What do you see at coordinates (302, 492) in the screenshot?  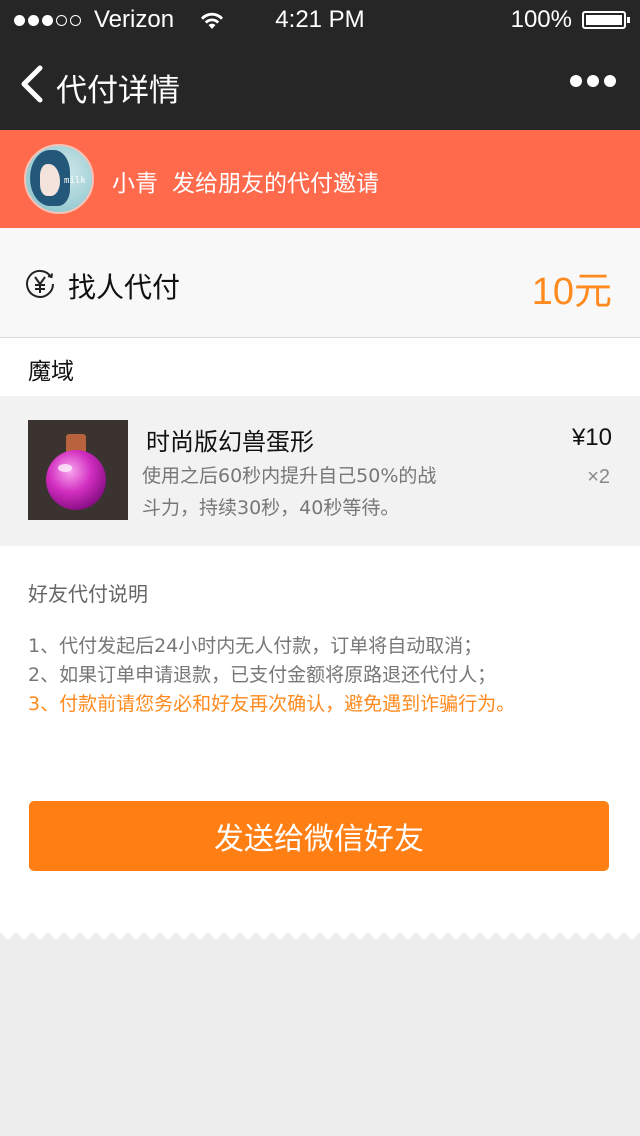 I see `item-description: 使用之后60秒内提升自己50%的战 斗力，持续30秒，40秒等待。` at bounding box center [302, 492].